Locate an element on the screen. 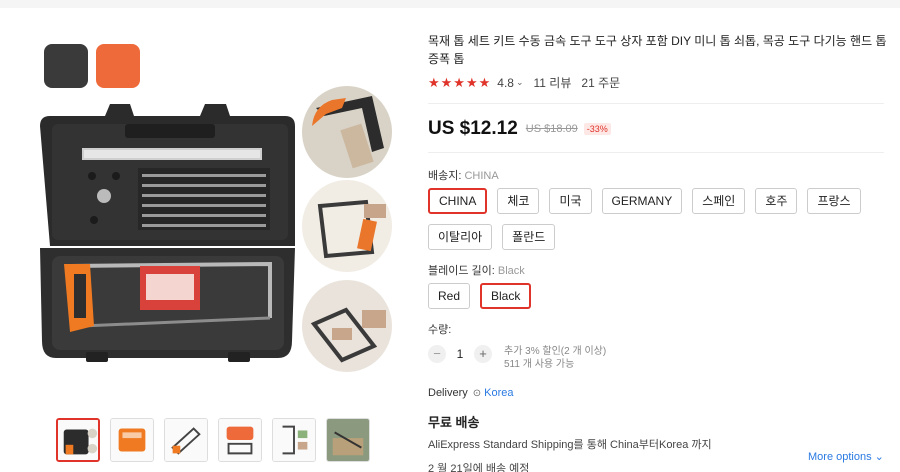 This screenshot has width=900, height=472. extra-discount-note: 추가 3% 할인(2 개 이상) is located at coordinates (555, 351).